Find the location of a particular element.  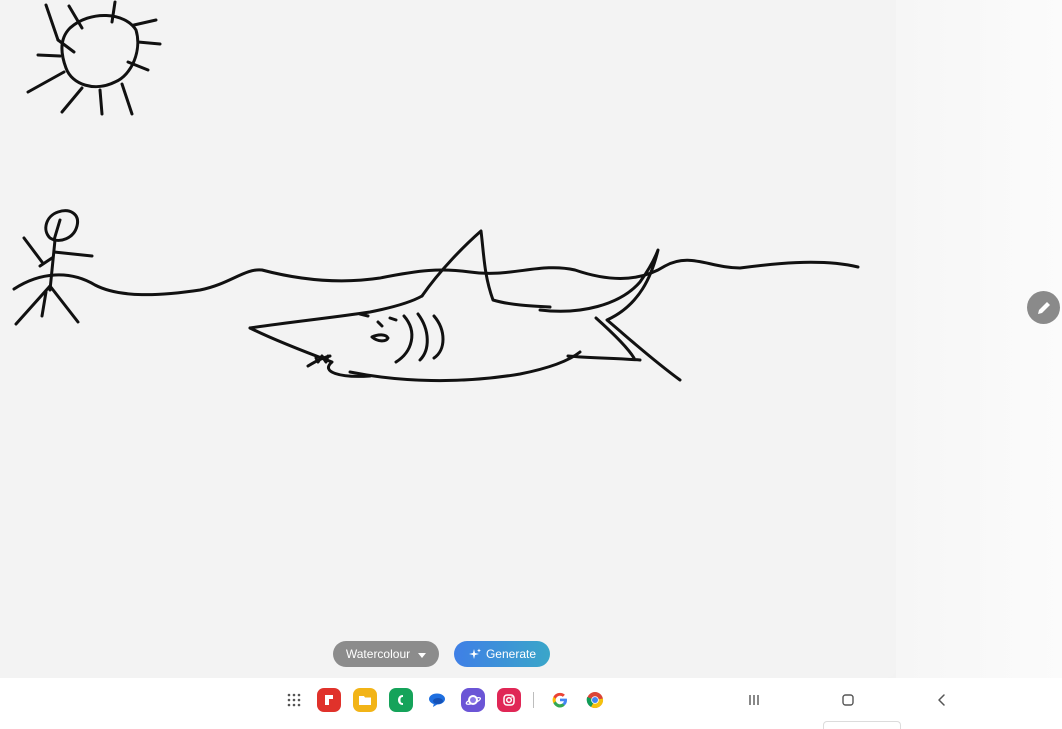

google-app-button is located at coordinates (560, 700).